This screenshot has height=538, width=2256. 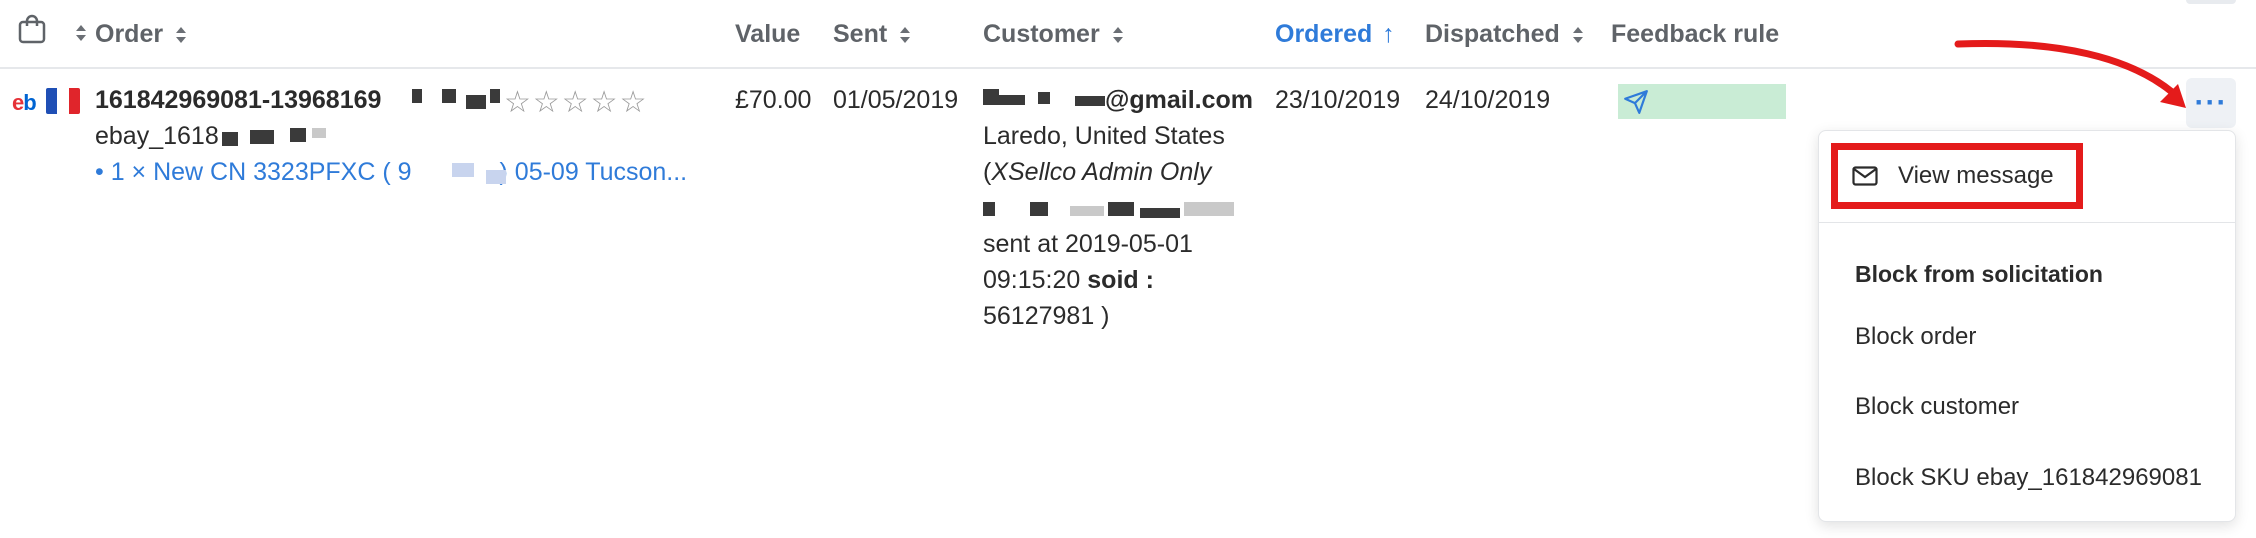 I want to click on order-value: £70.00, so click(x=773, y=100).